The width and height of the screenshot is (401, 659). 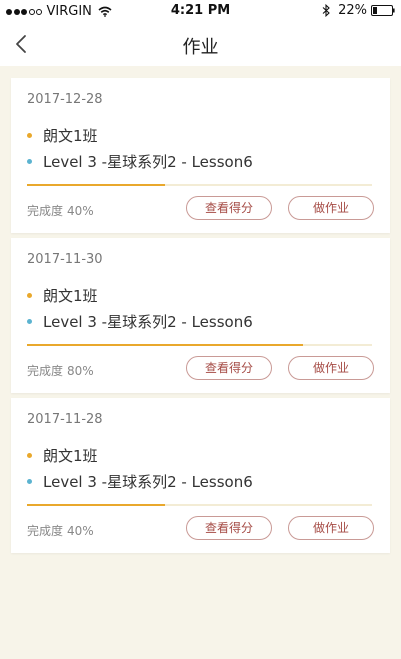 What do you see at coordinates (65, 259) in the screenshot?
I see `assignment-date: 2017-11-30` at bounding box center [65, 259].